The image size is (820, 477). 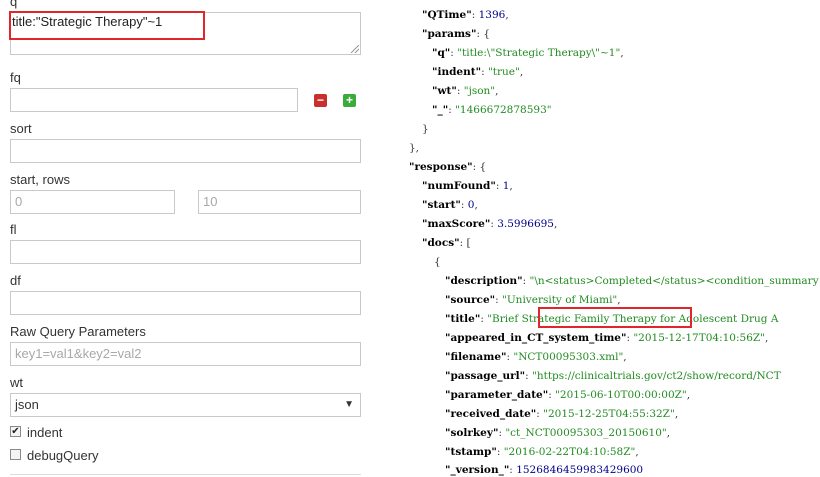 What do you see at coordinates (16, 382) in the screenshot?
I see `wt-label: wt` at bounding box center [16, 382].